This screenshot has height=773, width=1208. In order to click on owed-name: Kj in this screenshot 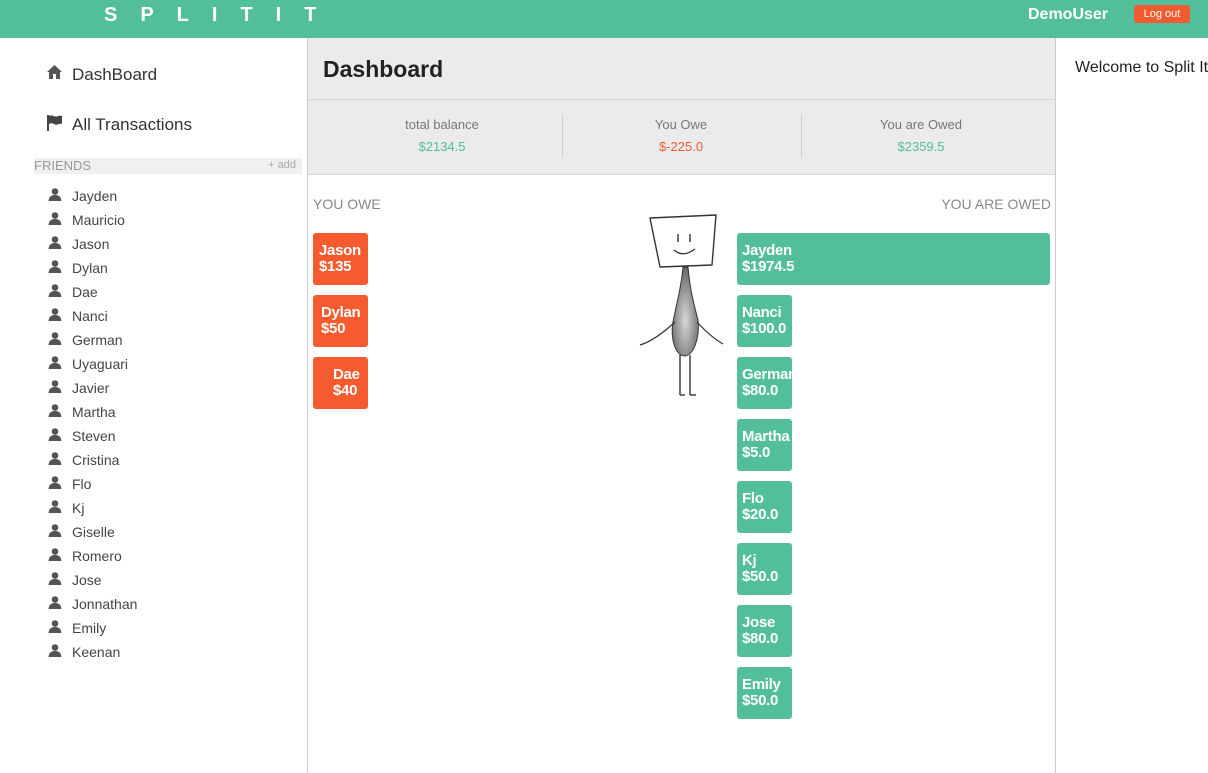, I will do `click(749, 560)`.